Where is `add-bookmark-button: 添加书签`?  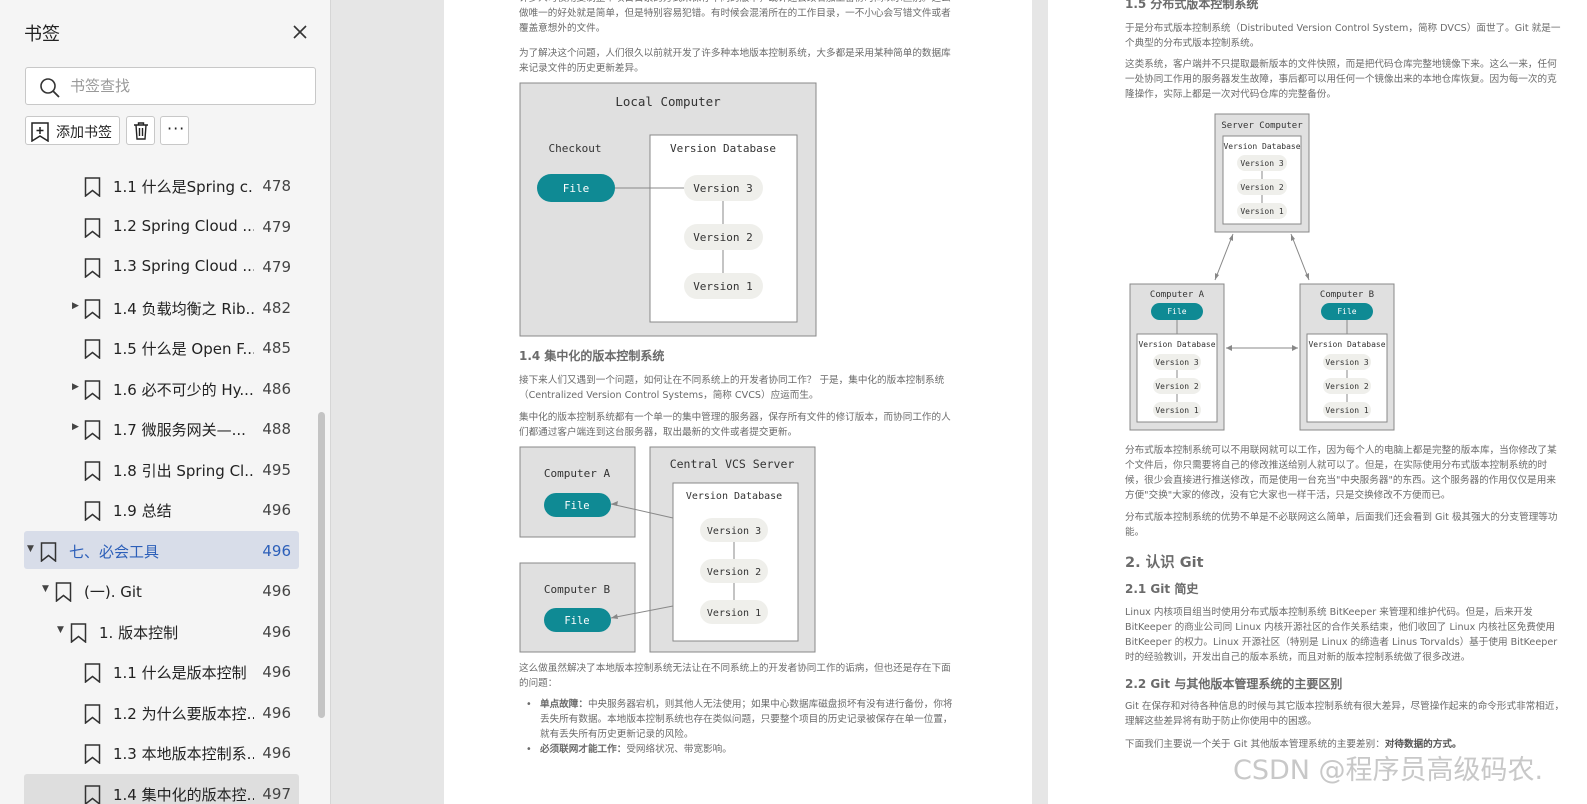
add-bookmark-button: 添加书签 is located at coordinates (72, 130).